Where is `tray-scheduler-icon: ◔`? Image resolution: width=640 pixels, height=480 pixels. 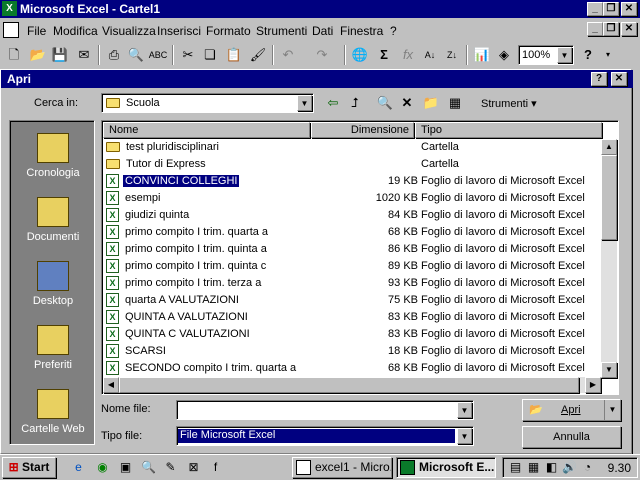 tray-scheduler-icon: ◔ is located at coordinates (587, 467).